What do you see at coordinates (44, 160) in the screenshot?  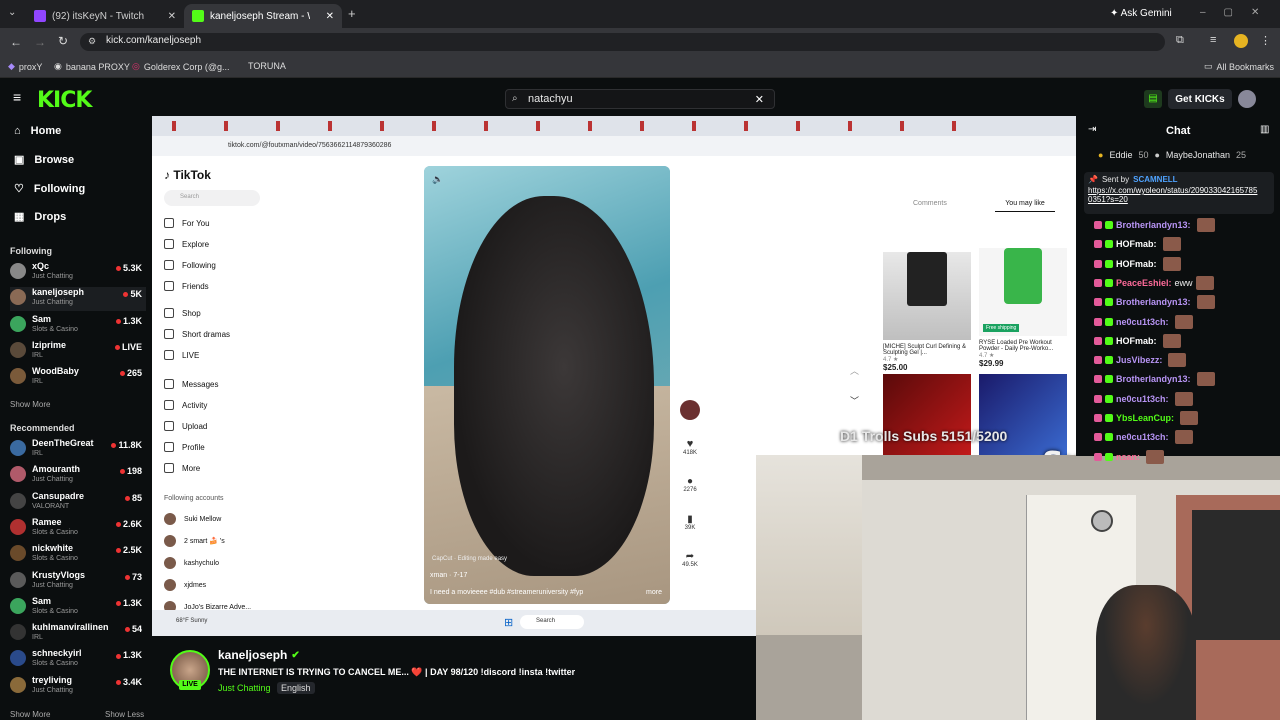 I see `nav-browse: ▣ Browse` at bounding box center [44, 160].